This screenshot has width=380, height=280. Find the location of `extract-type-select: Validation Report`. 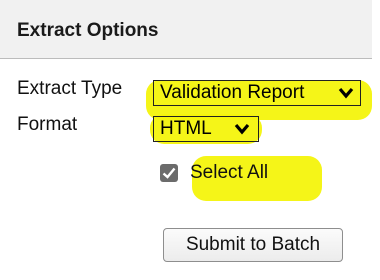

extract-type-select: Validation Report is located at coordinates (257, 93).